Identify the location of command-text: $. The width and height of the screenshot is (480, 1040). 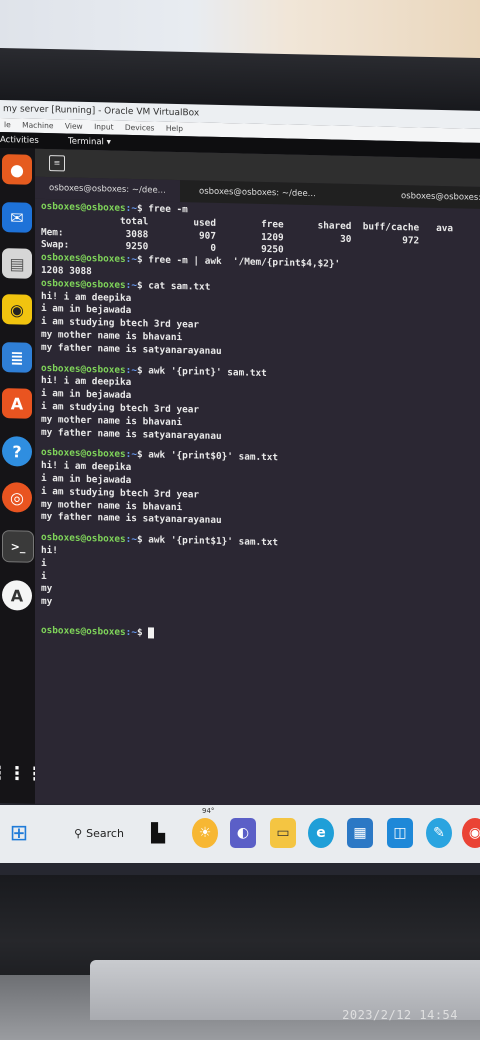
(142, 633).